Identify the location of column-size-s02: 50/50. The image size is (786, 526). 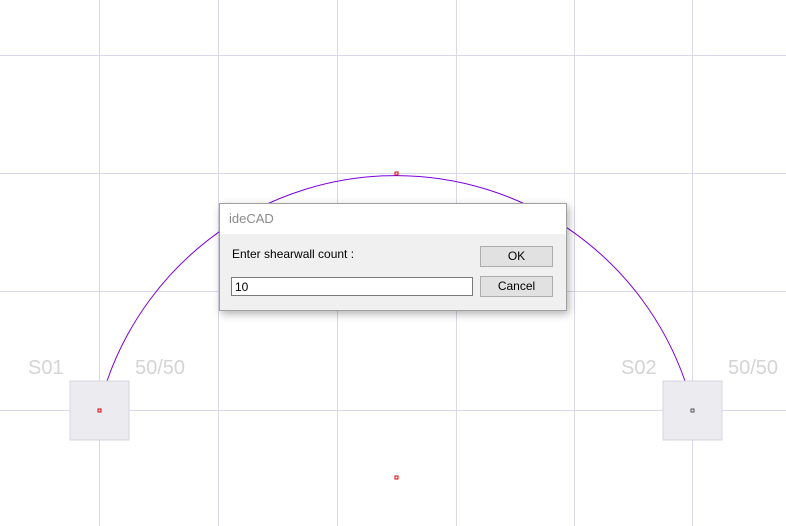
(753, 368).